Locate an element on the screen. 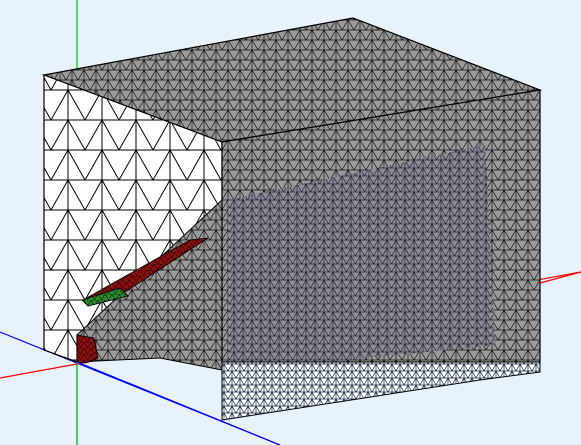 The image size is (581, 445). x-axis-front is located at coordinates (560, 277).